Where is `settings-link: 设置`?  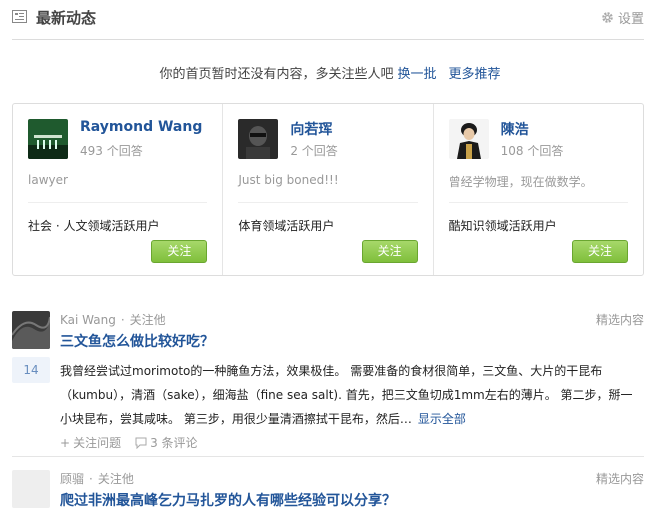 settings-link: 设置 is located at coordinates (622, 17).